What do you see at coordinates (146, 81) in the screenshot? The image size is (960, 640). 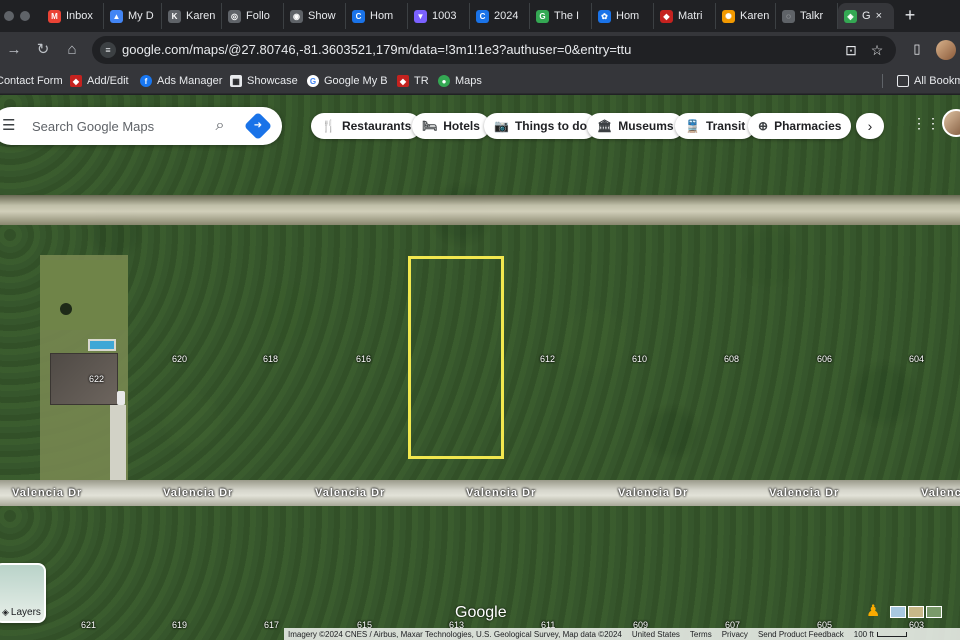 I see `facebook-icon: f` at bounding box center [146, 81].